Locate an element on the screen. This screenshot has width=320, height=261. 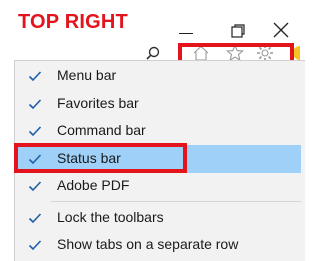
menu-item-adobe-pdf: Adobe PDF is located at coordinates (158, 186).